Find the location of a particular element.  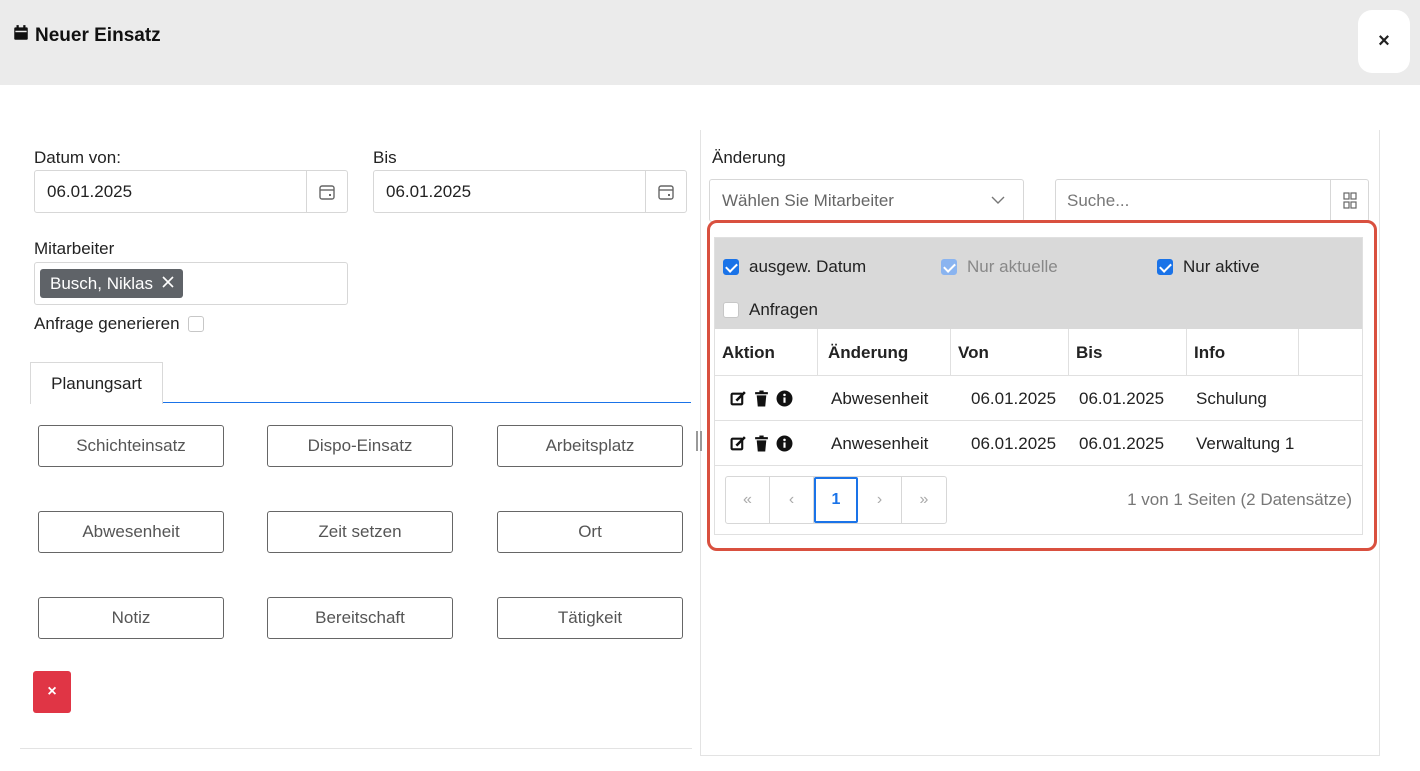

datum-von-label: Datum von: is located at coordinates (77, 157).